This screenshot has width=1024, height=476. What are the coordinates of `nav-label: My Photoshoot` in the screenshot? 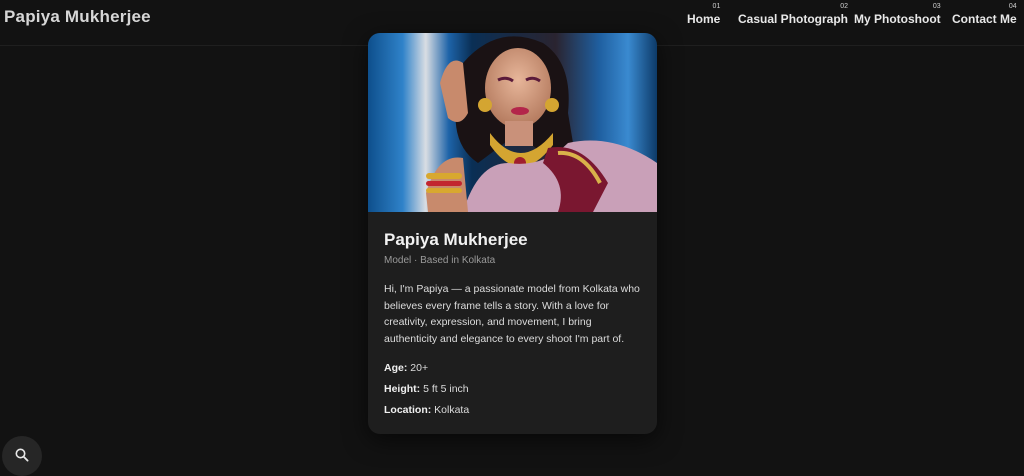 It's located at (897, 19).